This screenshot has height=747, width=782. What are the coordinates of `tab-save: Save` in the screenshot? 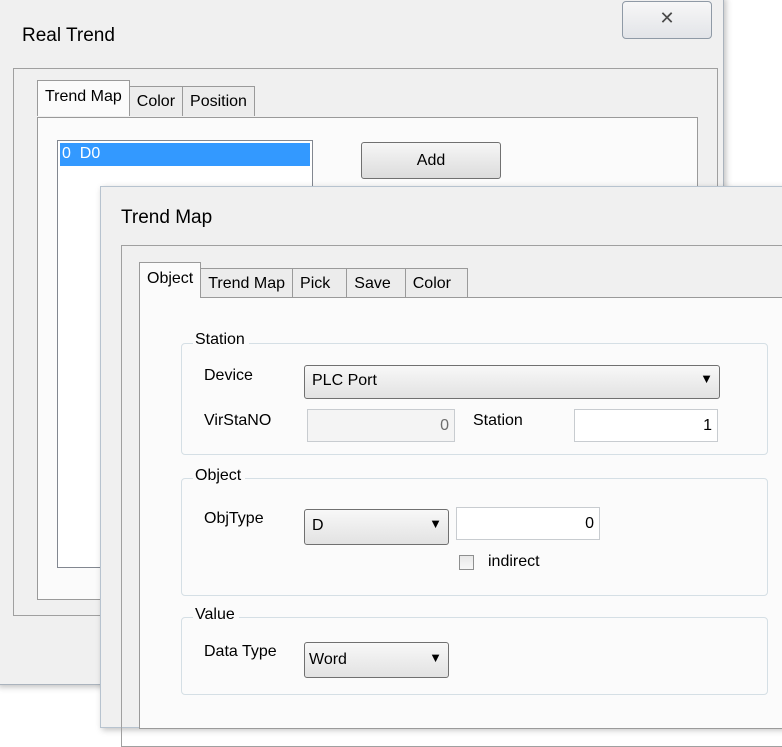 It's located at (376, 283).